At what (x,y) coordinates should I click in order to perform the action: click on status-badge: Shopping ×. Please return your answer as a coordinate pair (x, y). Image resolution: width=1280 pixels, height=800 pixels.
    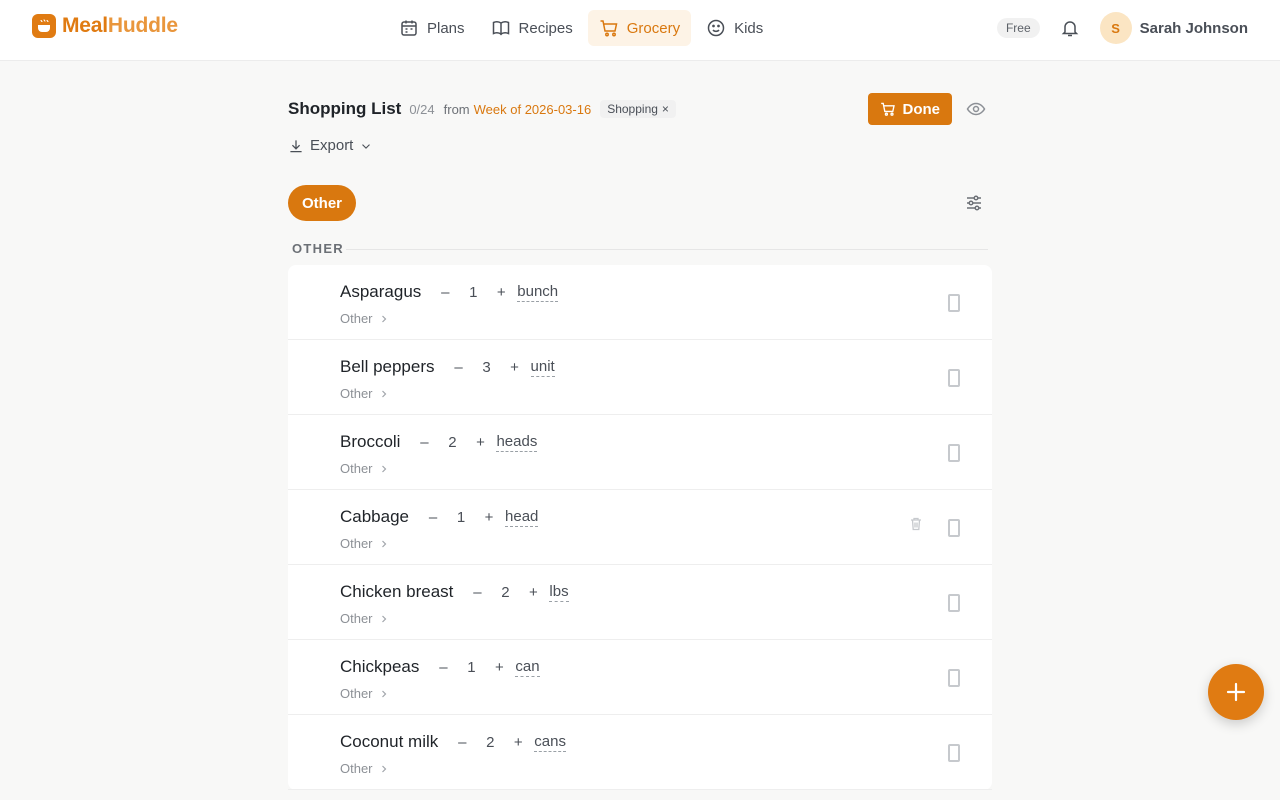
    Looking at the image, I should click on (638, 109).